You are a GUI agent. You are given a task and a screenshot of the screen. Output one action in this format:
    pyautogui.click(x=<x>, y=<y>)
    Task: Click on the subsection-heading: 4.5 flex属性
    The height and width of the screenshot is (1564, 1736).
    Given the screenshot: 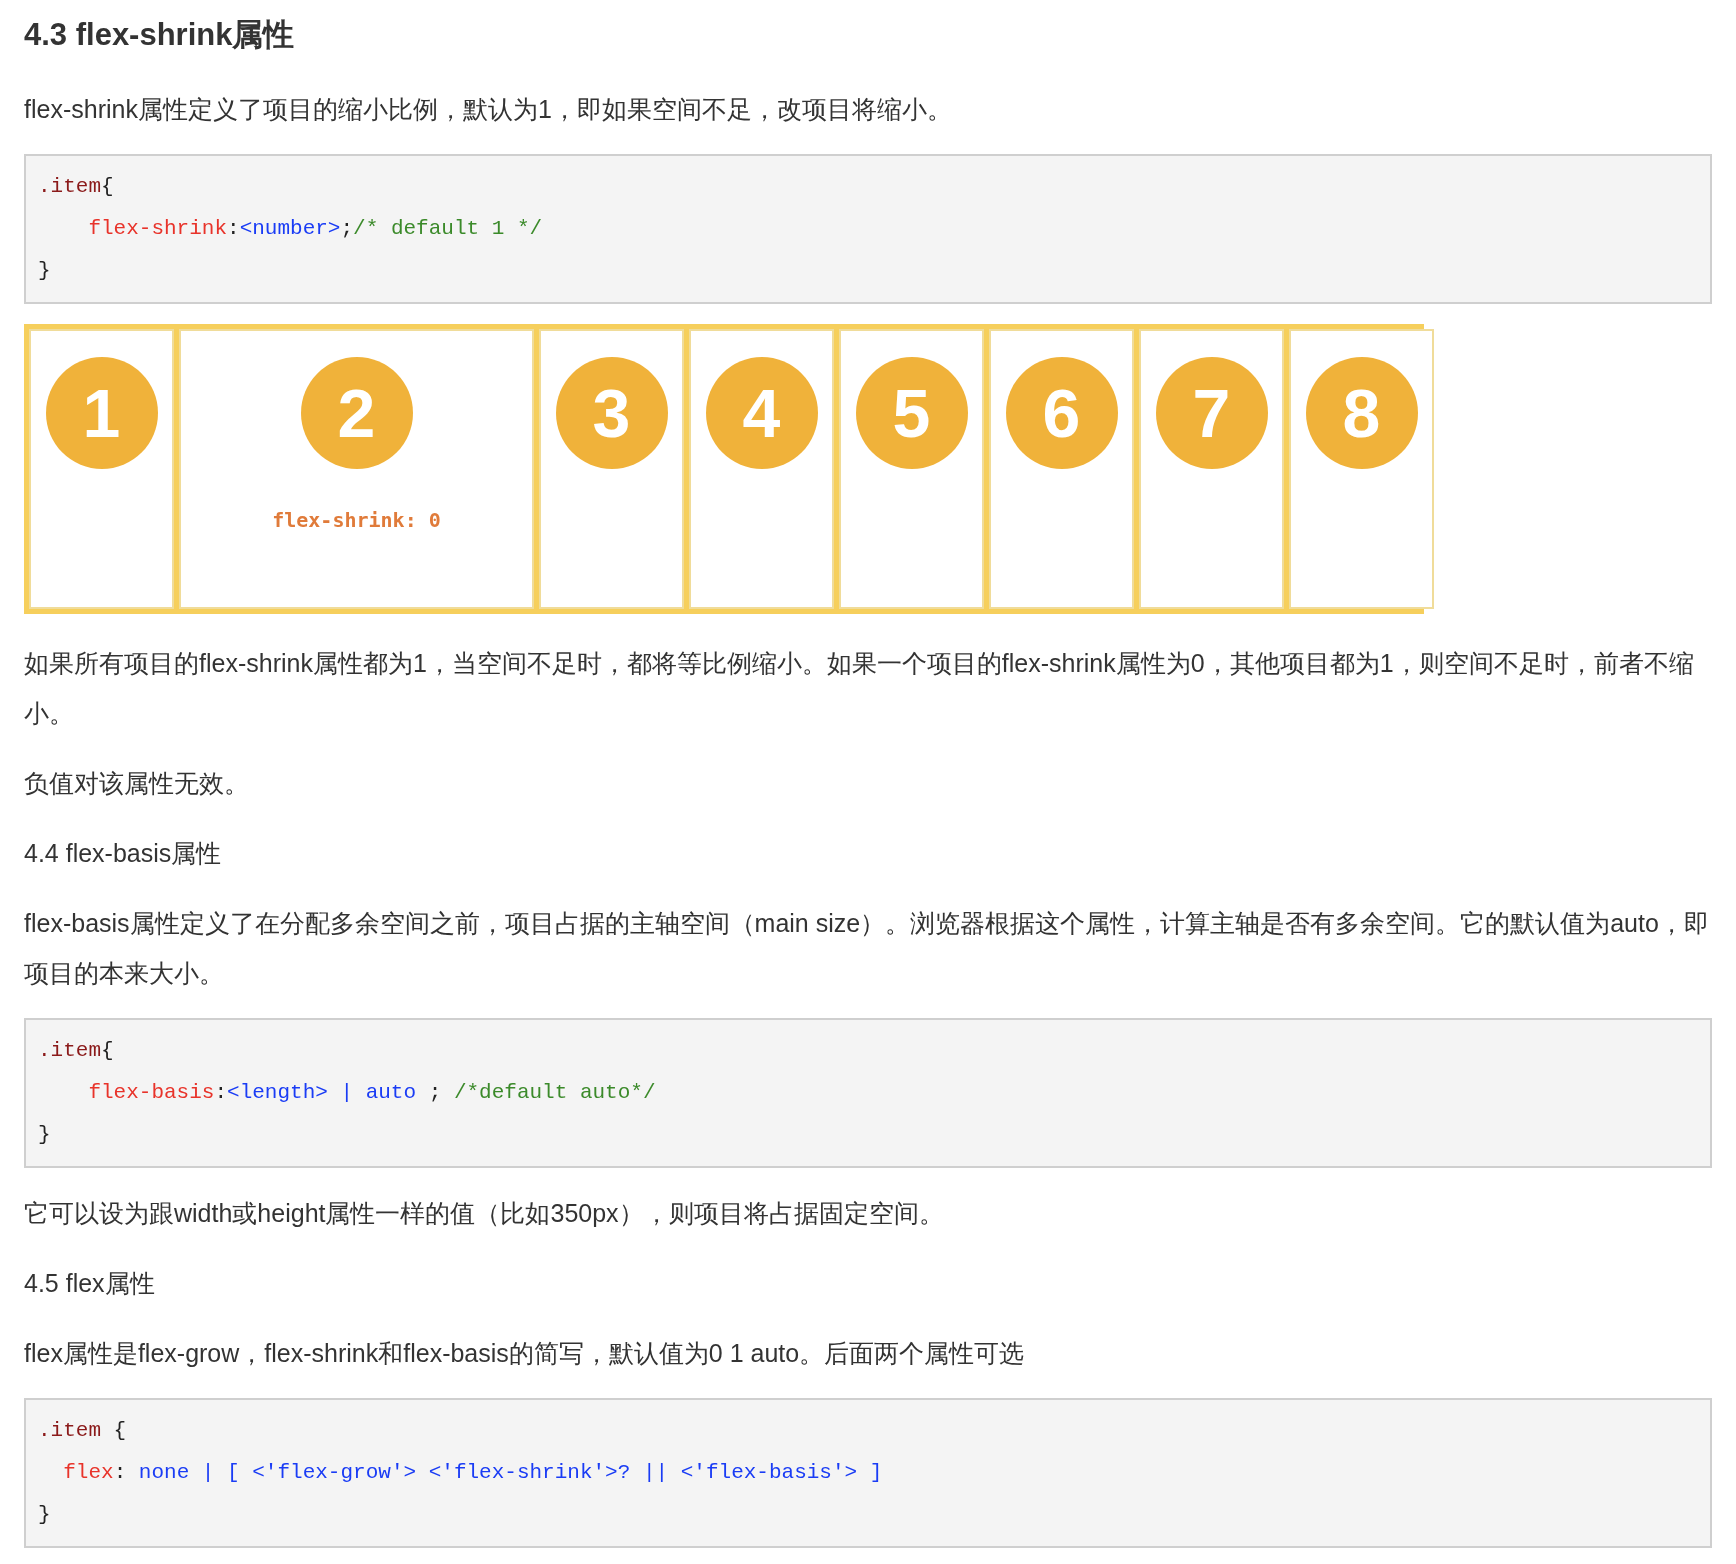 What is the action you would take?
    pyautogui.click(x=90, y=1283)
    